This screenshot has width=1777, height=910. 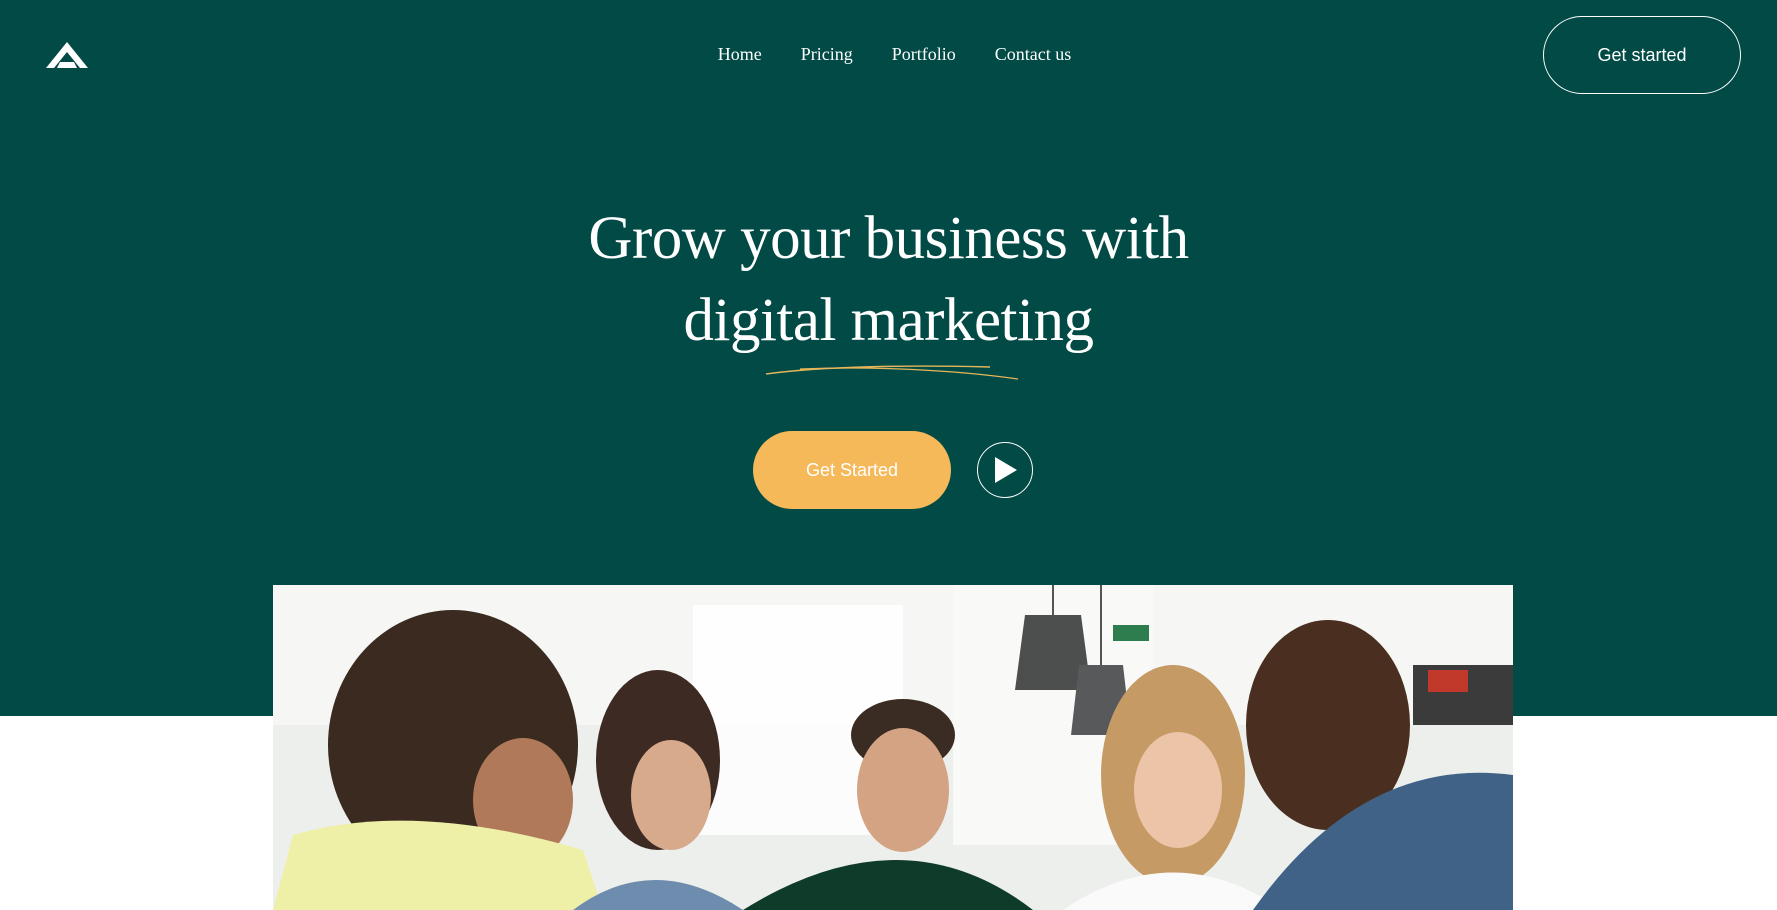 I want to click on hero-get-started-button: Get Started, so click(x=852, y=470).